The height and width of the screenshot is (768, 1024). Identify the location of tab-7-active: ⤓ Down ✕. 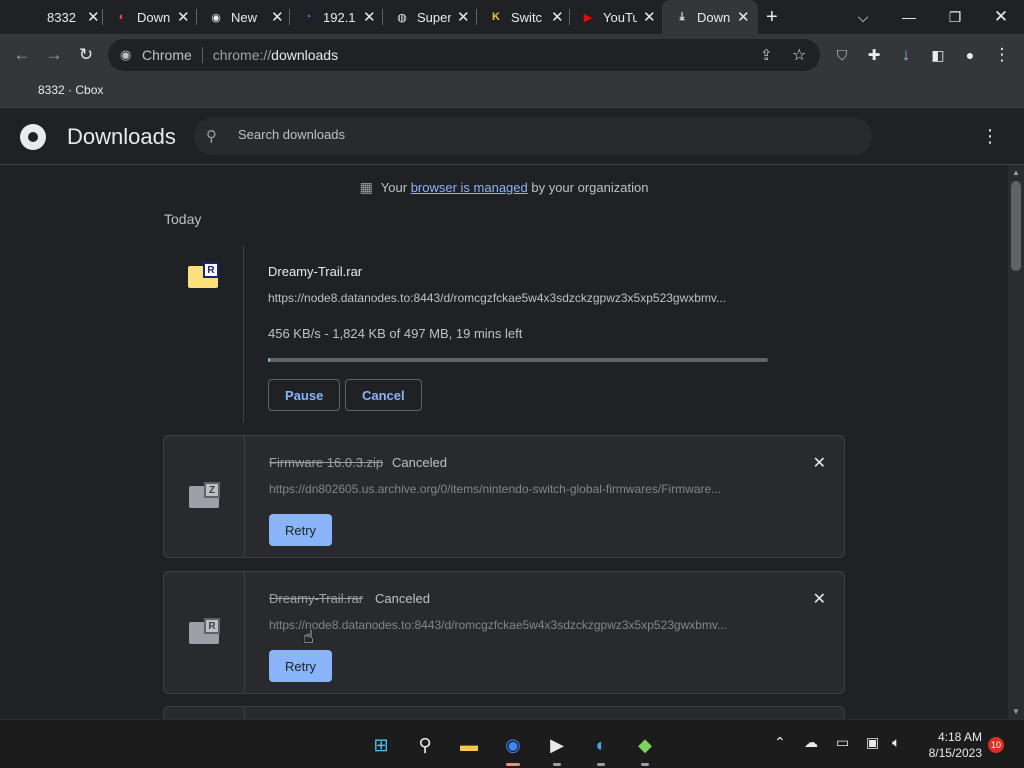
(710, 17).